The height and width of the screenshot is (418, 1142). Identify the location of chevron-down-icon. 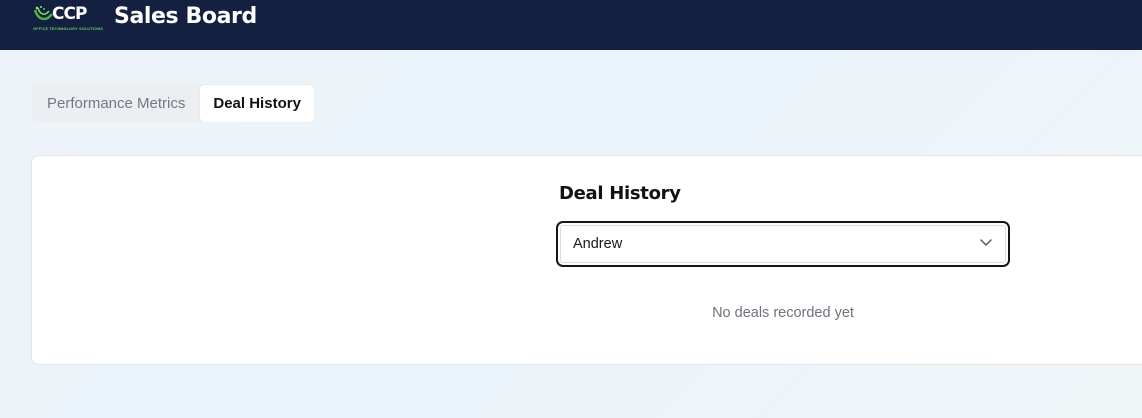
(986, 242).